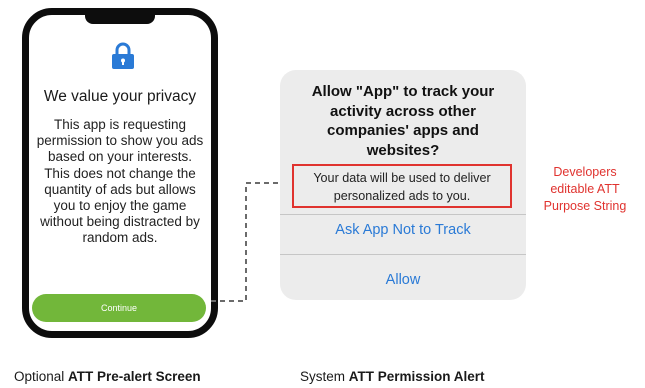 The image size is (645, 388). I want to click on continue-button: Continue, so click(119, 308).